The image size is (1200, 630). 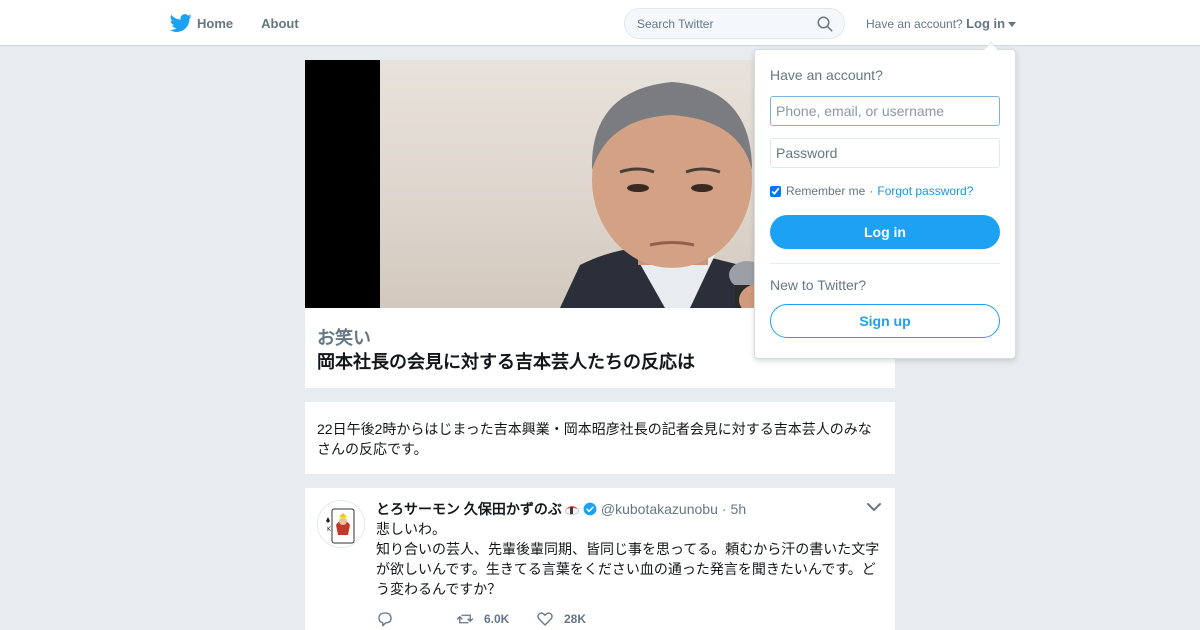 What do you see at coordinates (572, 510) in the screenshot?
I see `sushi-emoji-icon` at bounding box center [572, 510].